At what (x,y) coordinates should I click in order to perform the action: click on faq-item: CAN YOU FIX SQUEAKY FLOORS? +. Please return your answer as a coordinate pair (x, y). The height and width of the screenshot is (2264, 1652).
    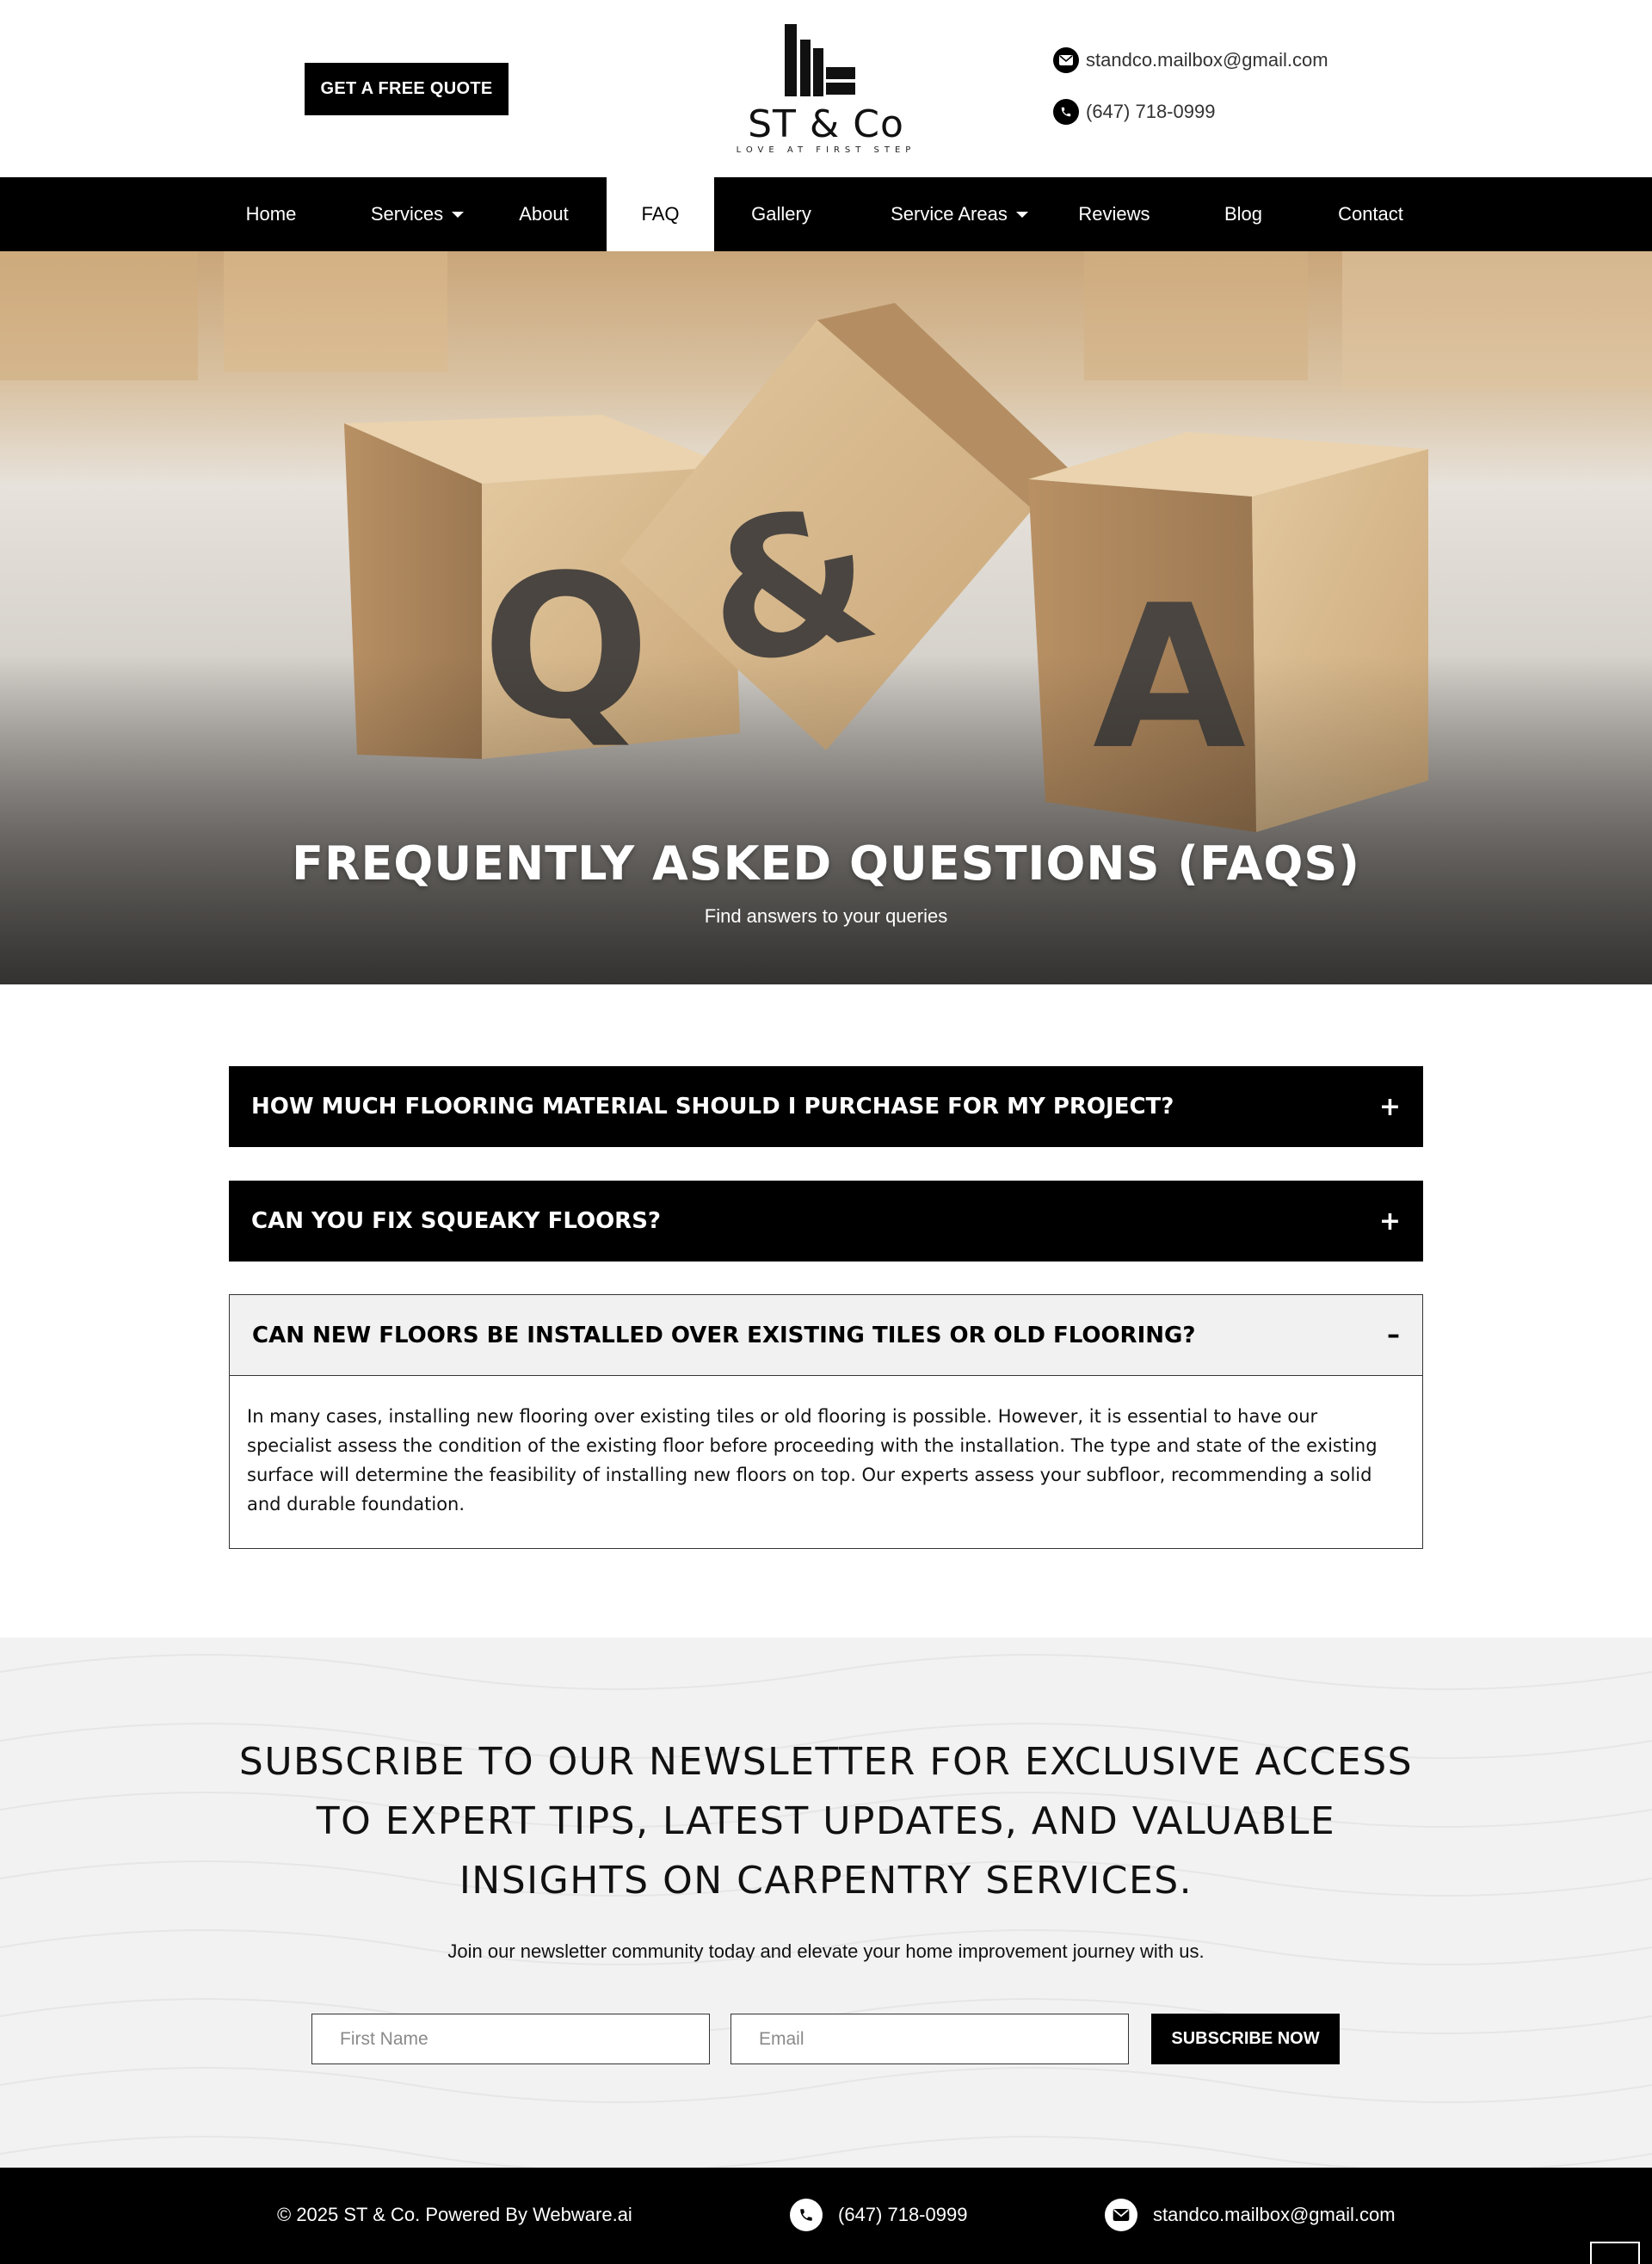
    Looking at the image, I should click on (826, 1221).